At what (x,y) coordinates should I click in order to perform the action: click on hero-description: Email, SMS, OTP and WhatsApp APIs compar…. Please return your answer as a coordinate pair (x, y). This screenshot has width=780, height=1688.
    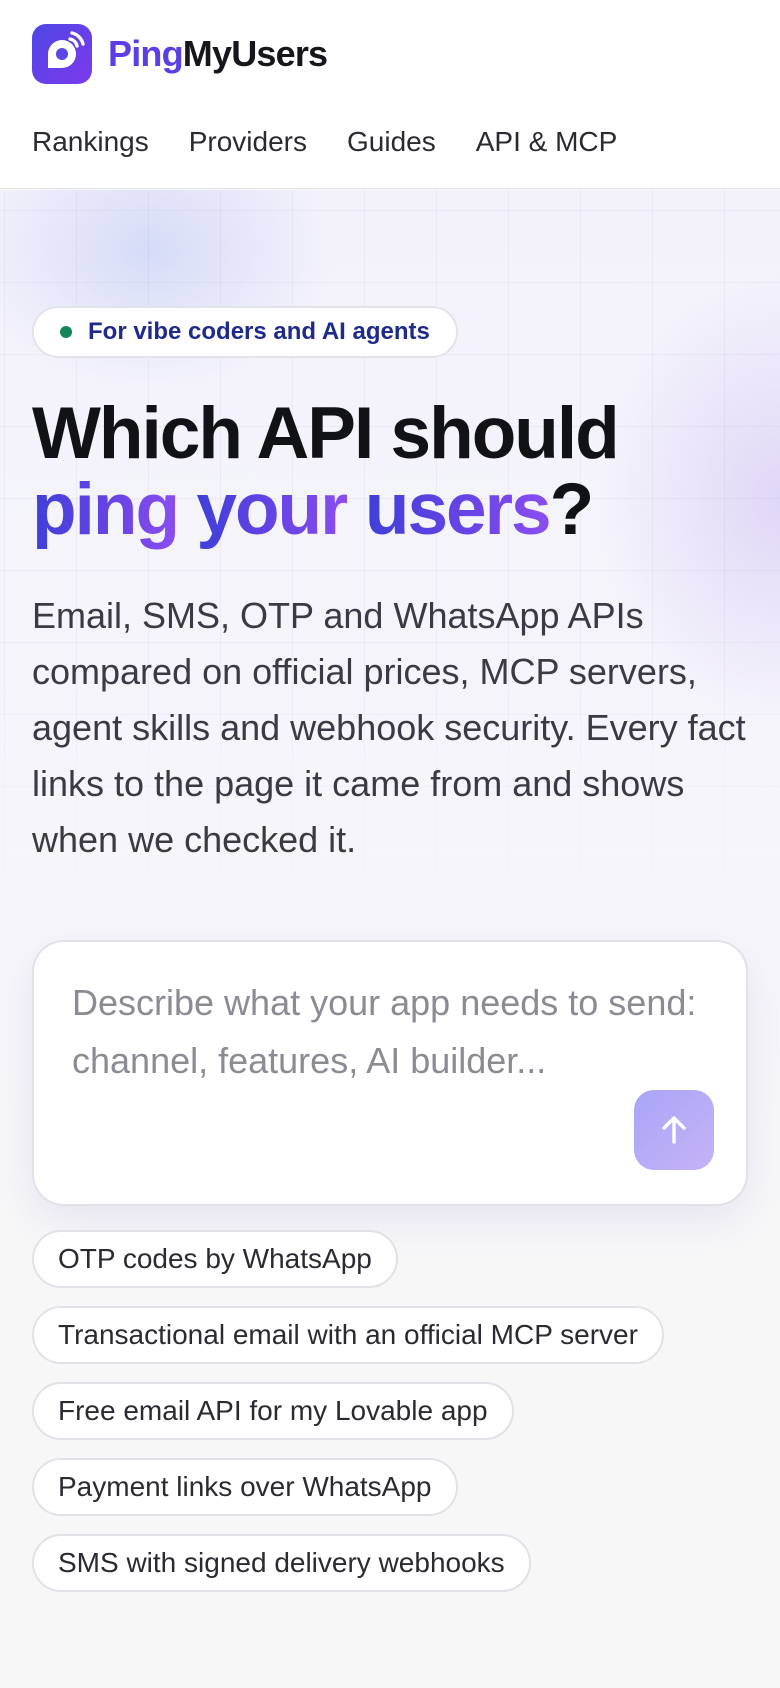
    Looking at the image, I should click on (389, 727).